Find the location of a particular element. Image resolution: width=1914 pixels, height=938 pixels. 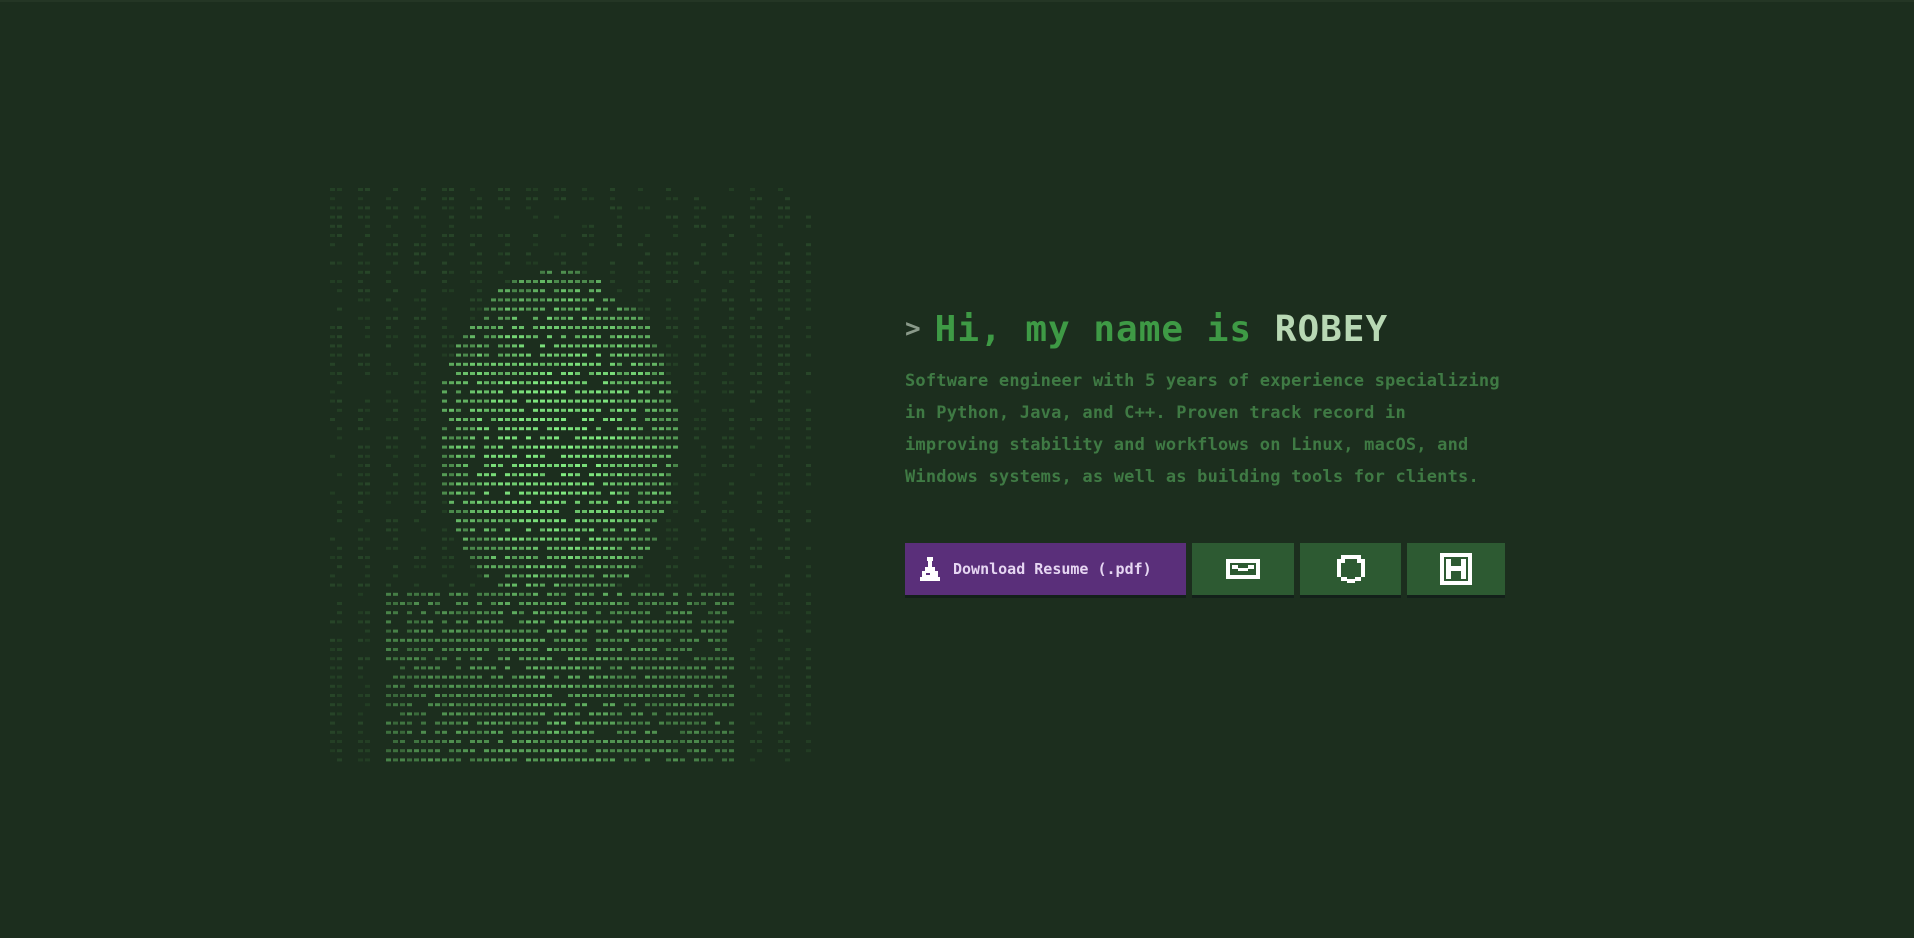

name-text: ROBEY is located at coordinates (1331, 329).